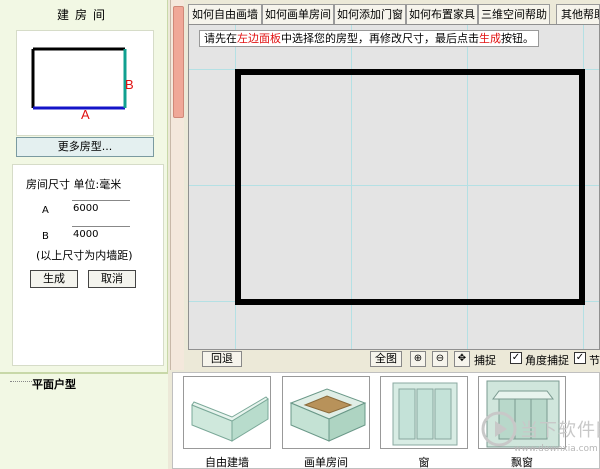 The height and width of the screenshot is (469, 600). What do you see at coordinates (178, 62) in the screenshot?
I see `scrollbar-thumb` at bounding box center [178, 62].